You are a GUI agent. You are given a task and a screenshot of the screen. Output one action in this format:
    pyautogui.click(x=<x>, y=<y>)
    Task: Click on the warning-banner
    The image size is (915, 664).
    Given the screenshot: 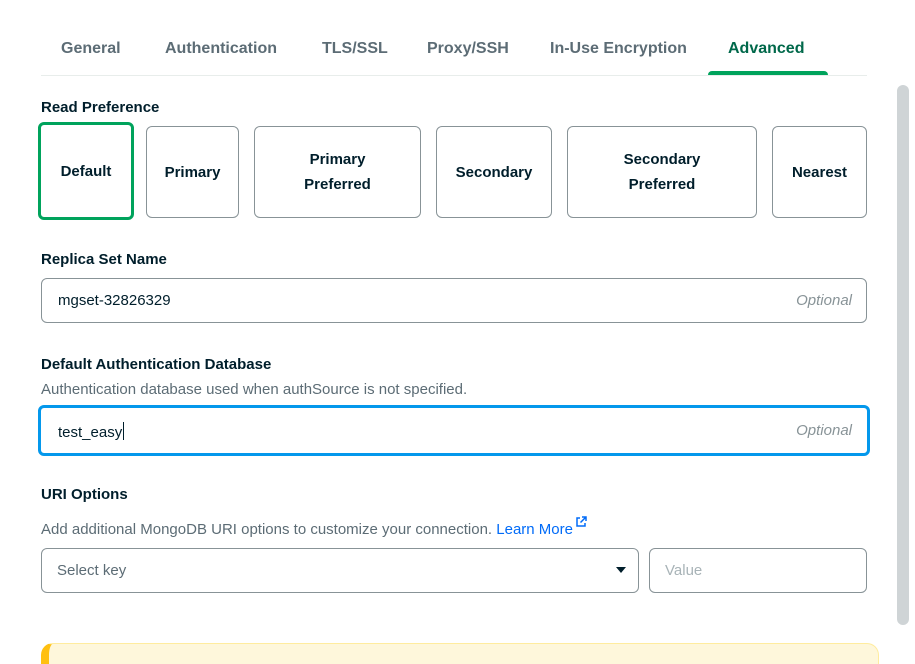 What is the action you would take?
    pyautogui.click(x=460, y=653)
    